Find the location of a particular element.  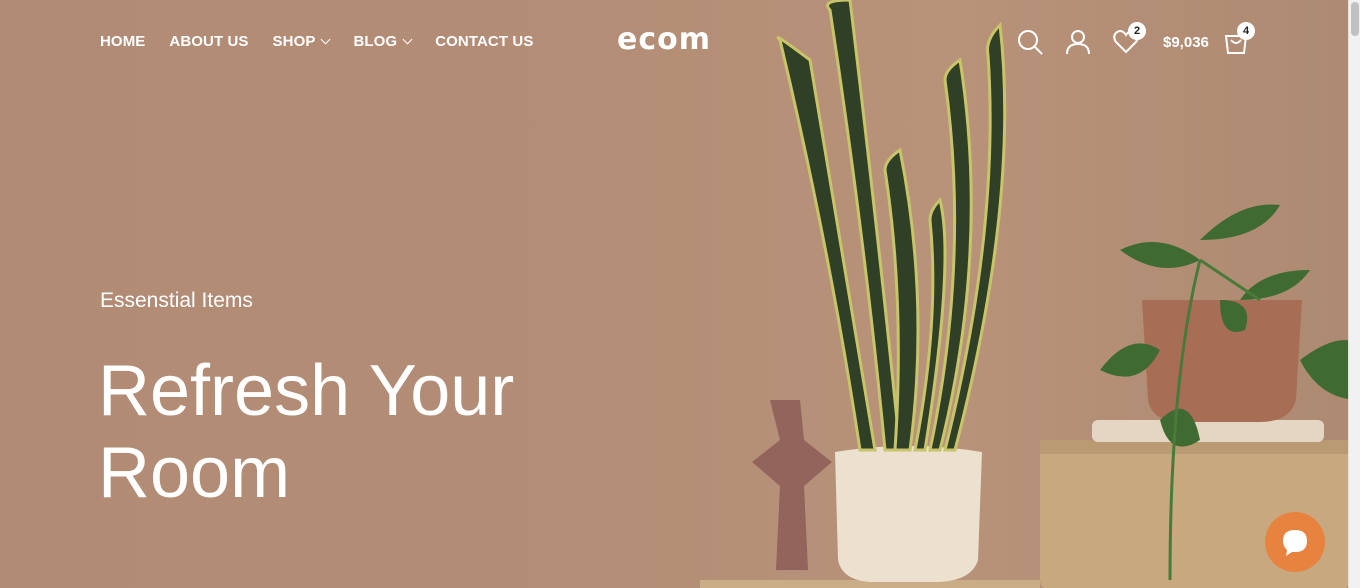

chat-bubble-icon is located at coordinates (1295, 543).